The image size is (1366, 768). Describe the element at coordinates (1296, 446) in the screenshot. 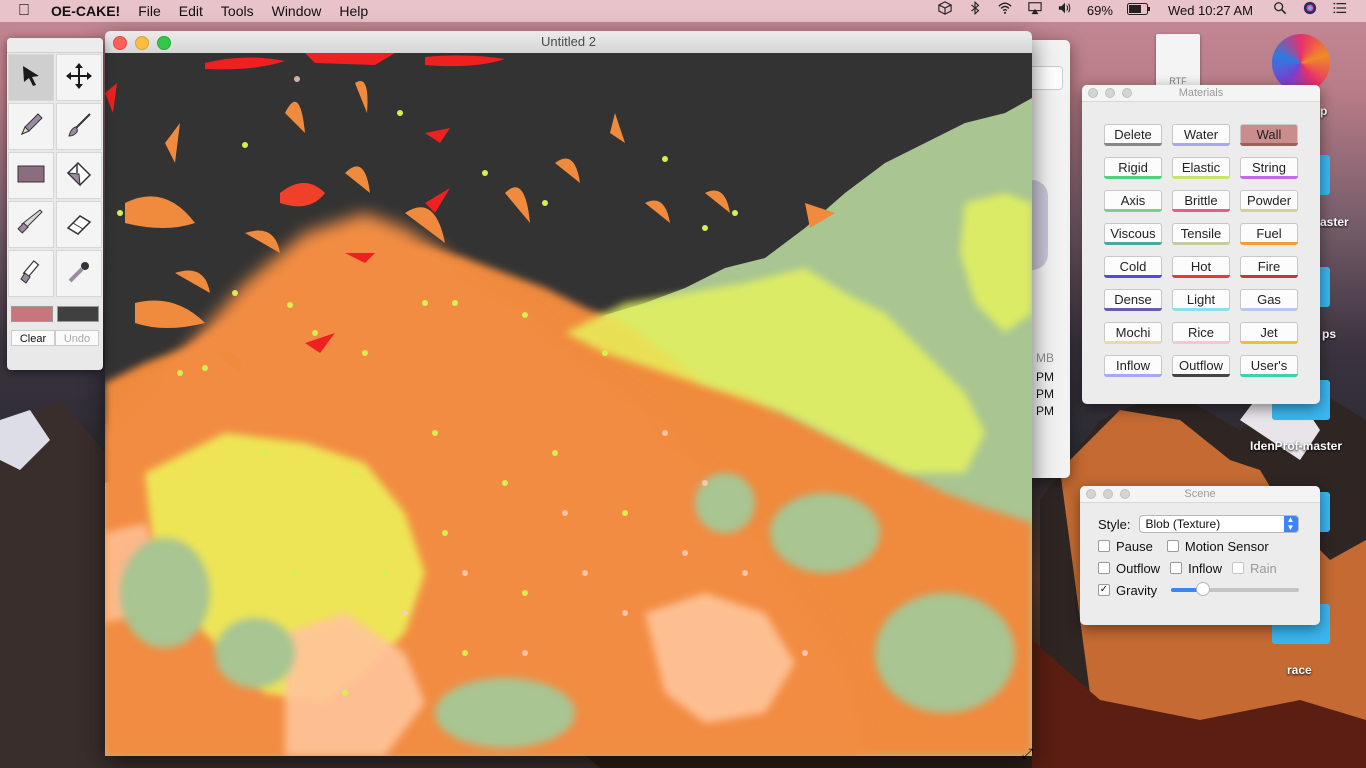

I see `desktop-item-label: IdenProf-master` at that location.